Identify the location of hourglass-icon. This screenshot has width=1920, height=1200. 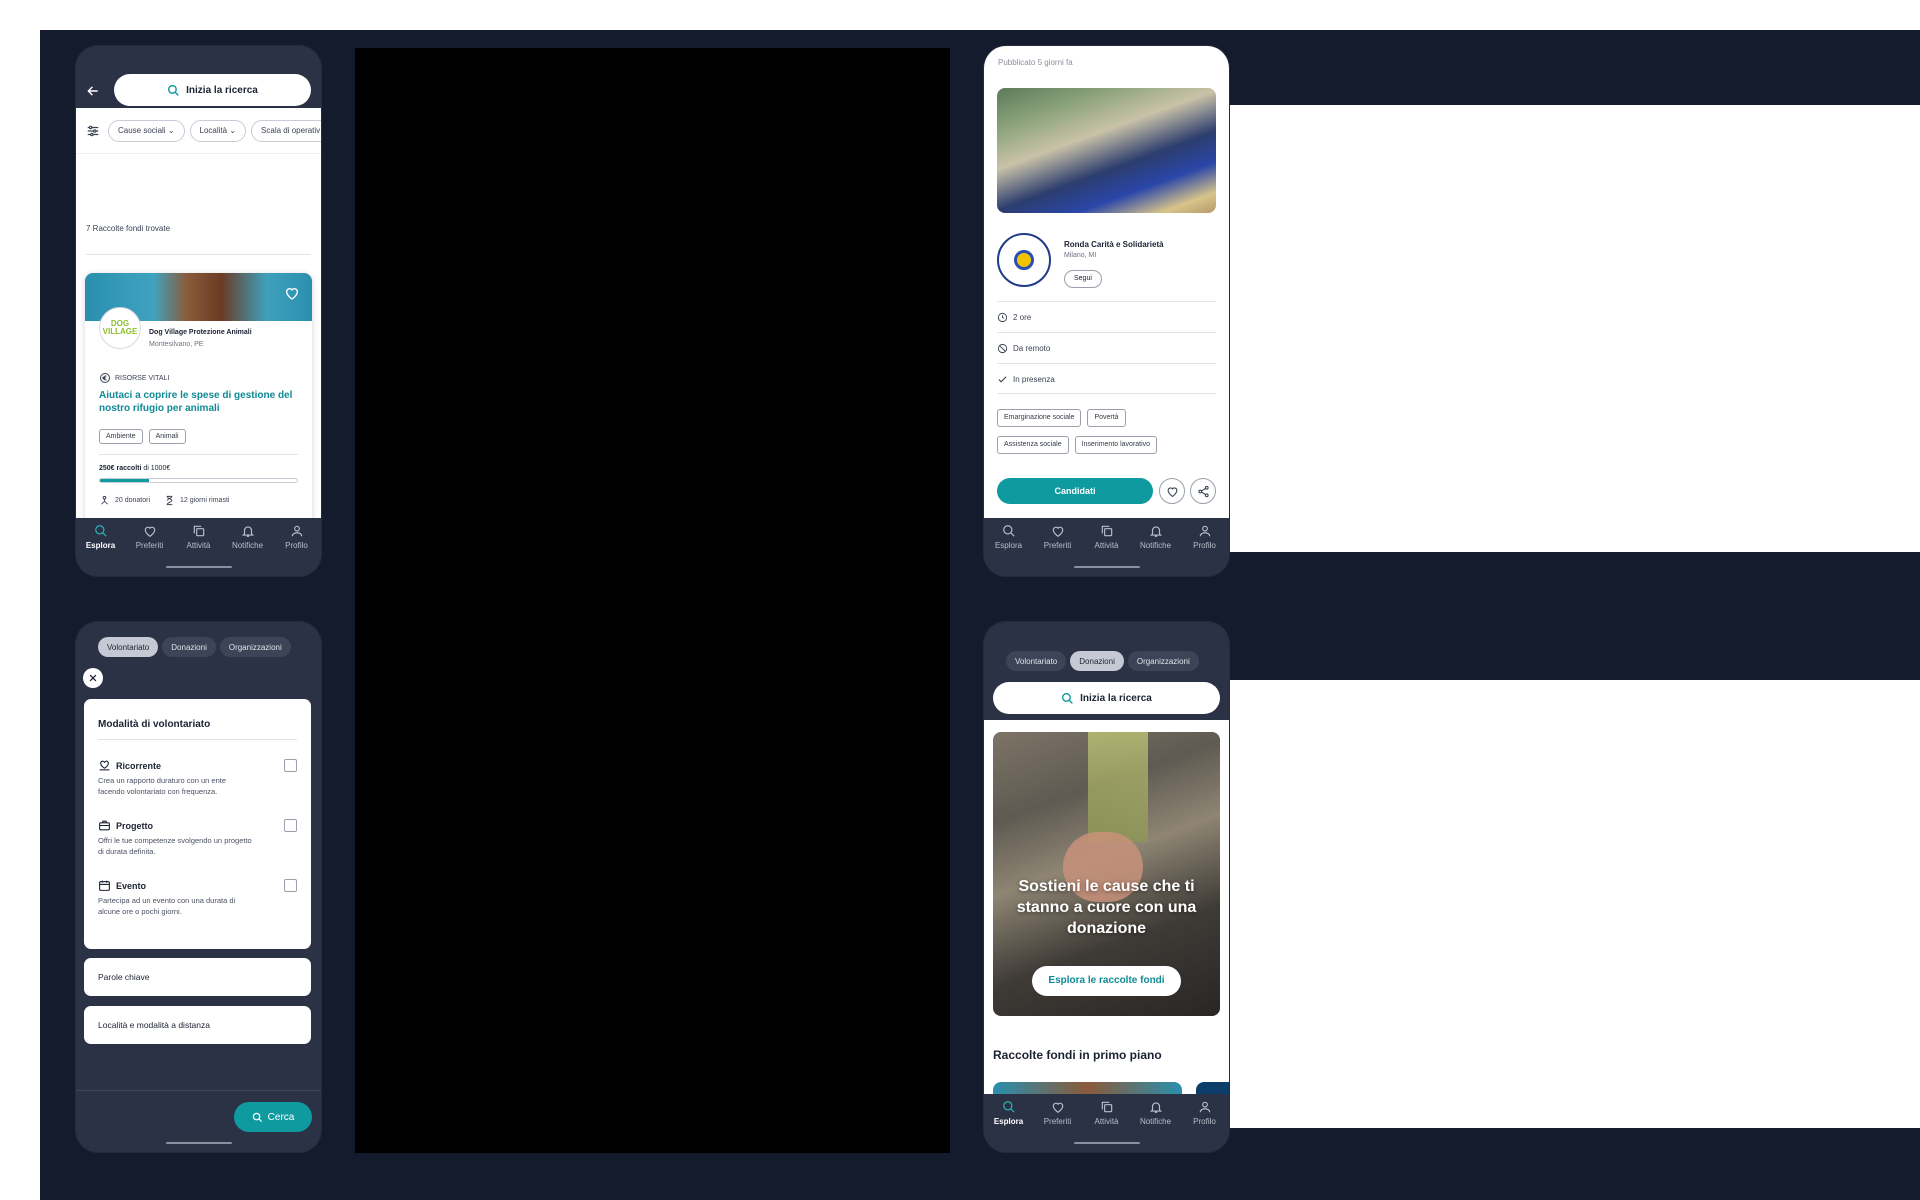
(169, 500).